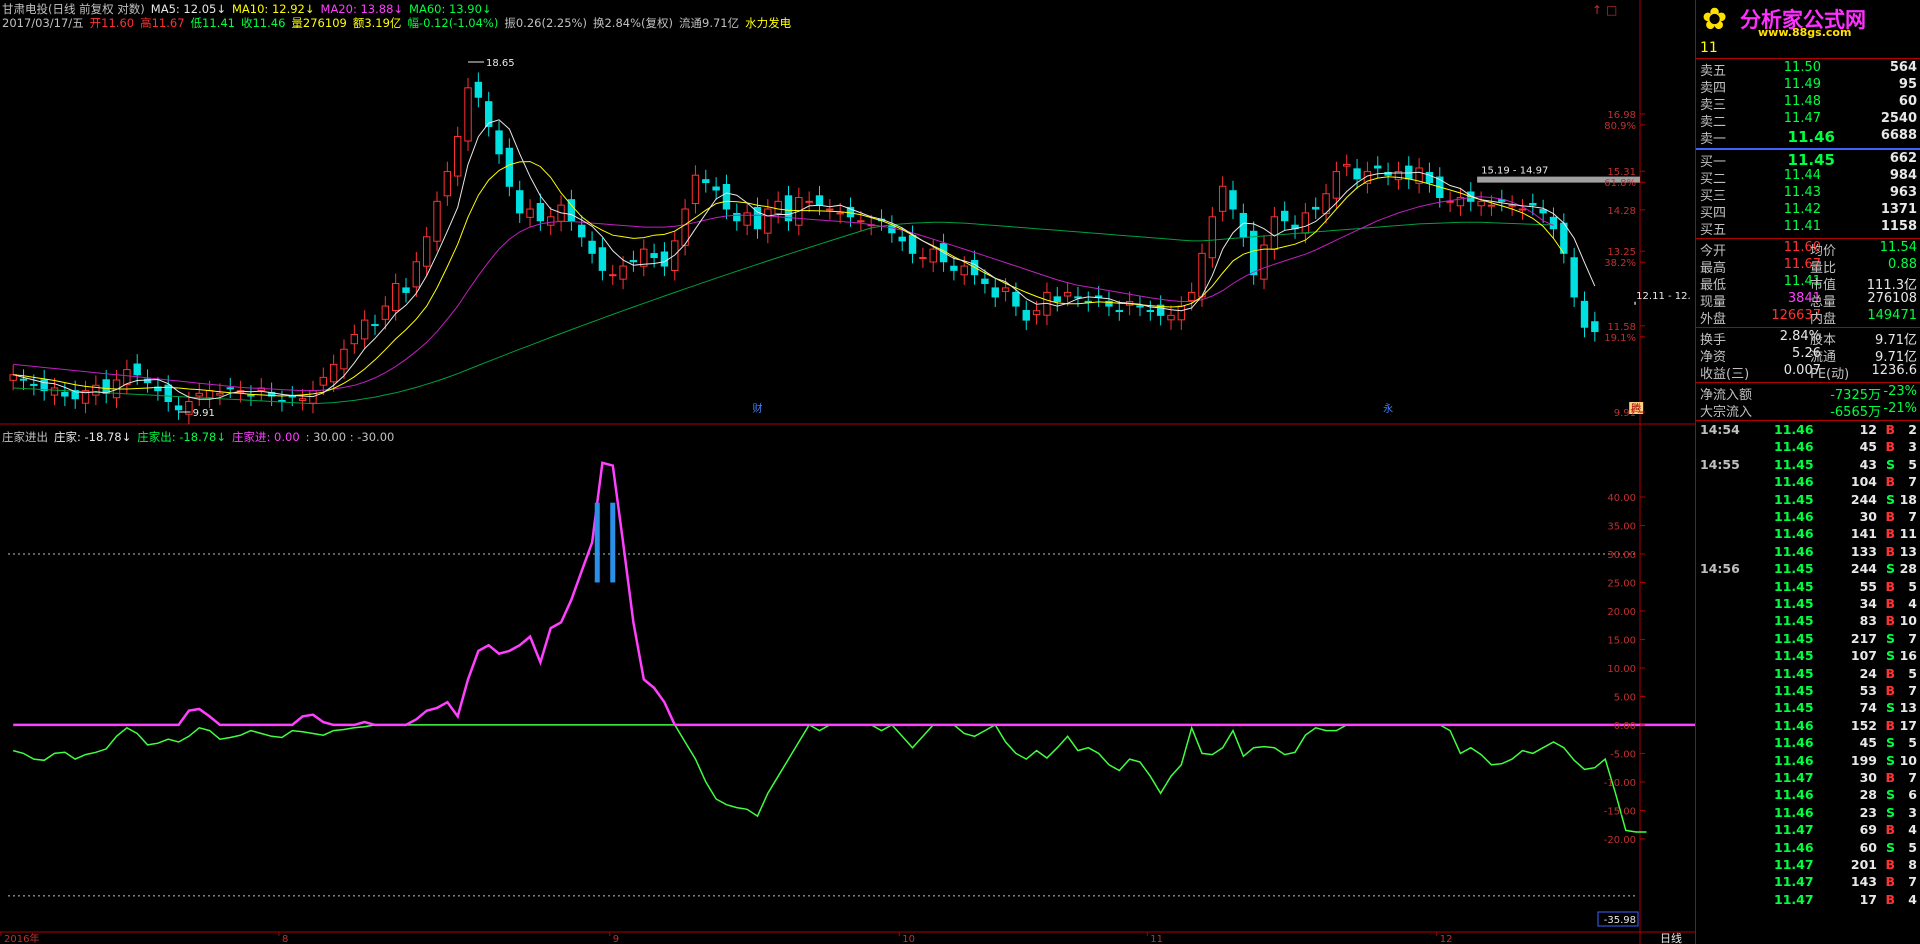 This screenshot has height=944, width=1920. Describe the element at coordinates (1809, 21) in the screenshot. I see `site-logo: ✿ 分析家公式网 www.88gs.com` at that location.